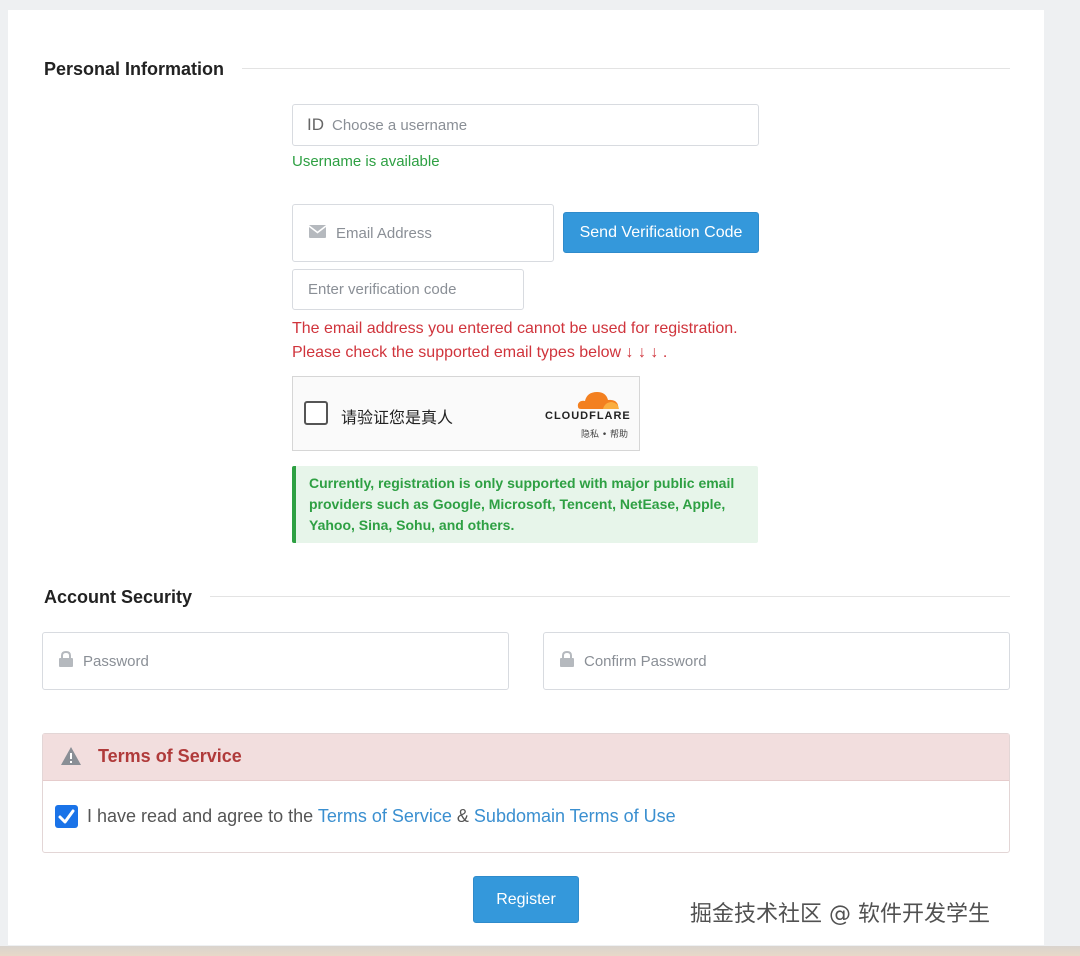  What do you see at coordinates (575, 816) in the screenshot?
I see `subdomain-terms-link: Subdomain Terms of Use` at bounding box center [575, 816].